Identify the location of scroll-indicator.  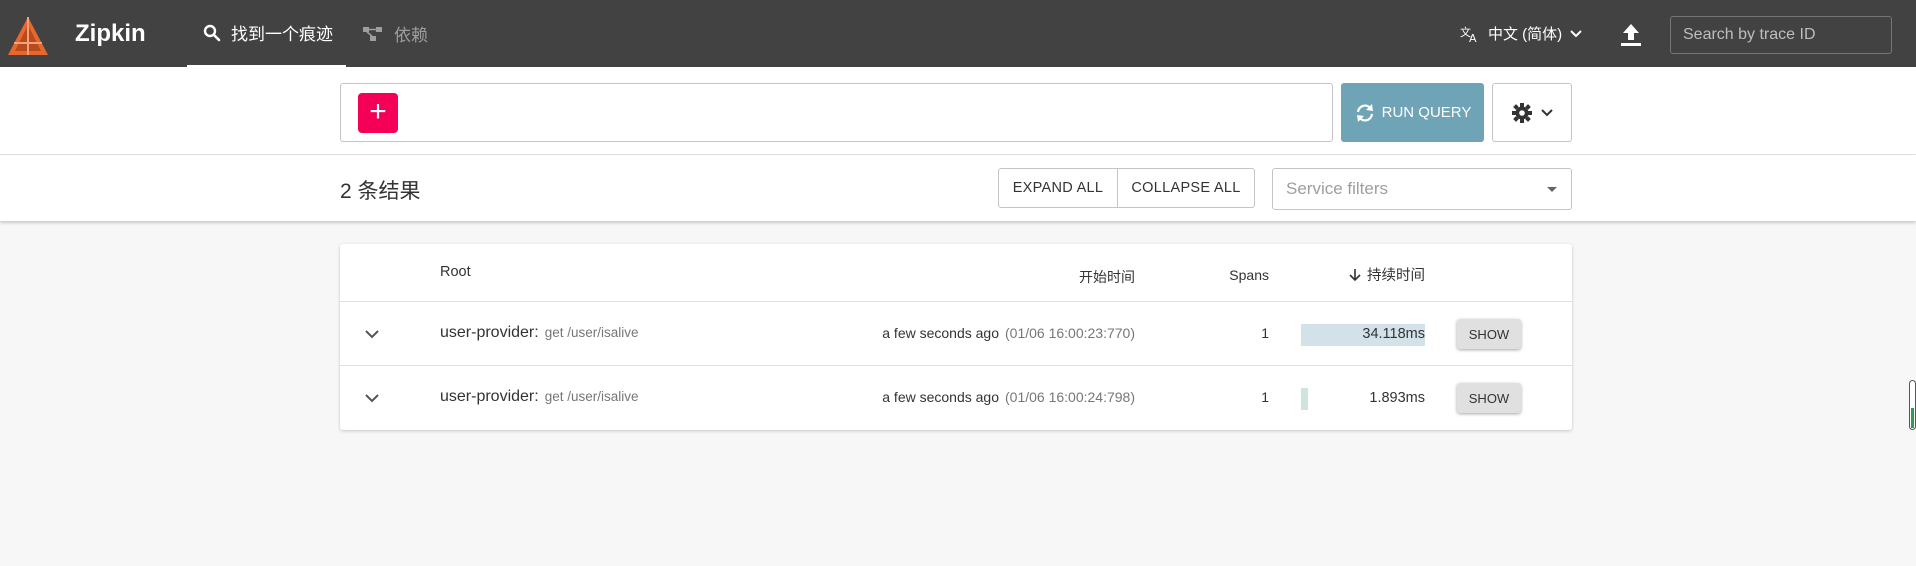
(1912, 405).